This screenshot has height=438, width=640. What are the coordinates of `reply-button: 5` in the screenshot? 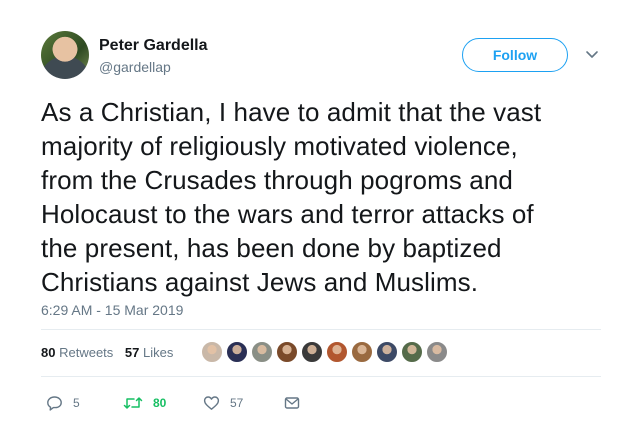 It's located at (63, 403).